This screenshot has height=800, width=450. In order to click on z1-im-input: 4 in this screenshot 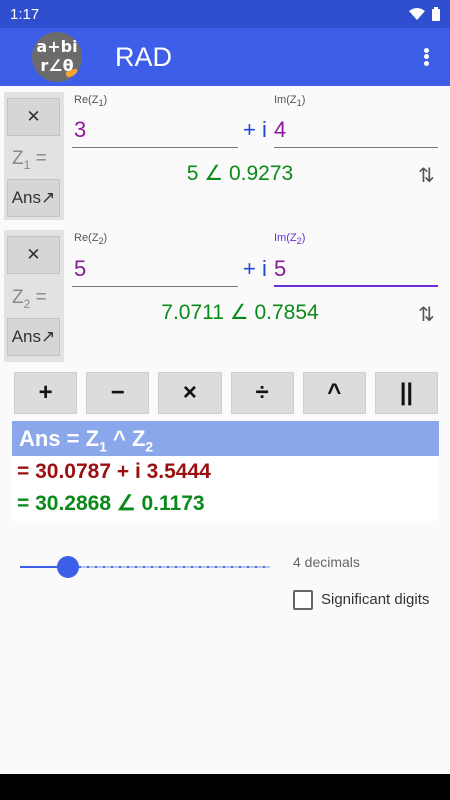, I will do `click(280, 130)`.